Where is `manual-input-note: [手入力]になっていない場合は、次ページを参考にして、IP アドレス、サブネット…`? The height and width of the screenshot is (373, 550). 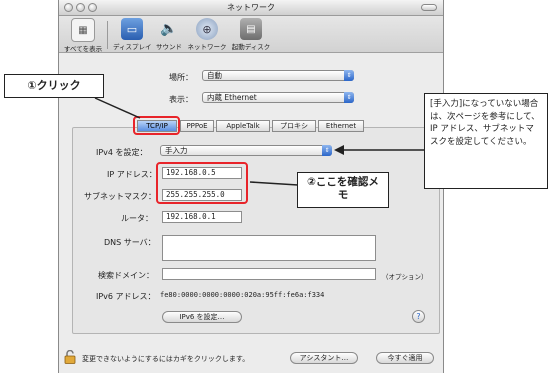
manual-input-note: [手入力]になっていない場合は、次ページを参考にして、IP アドレス、サブネット… is located at coordinates (486, 141).